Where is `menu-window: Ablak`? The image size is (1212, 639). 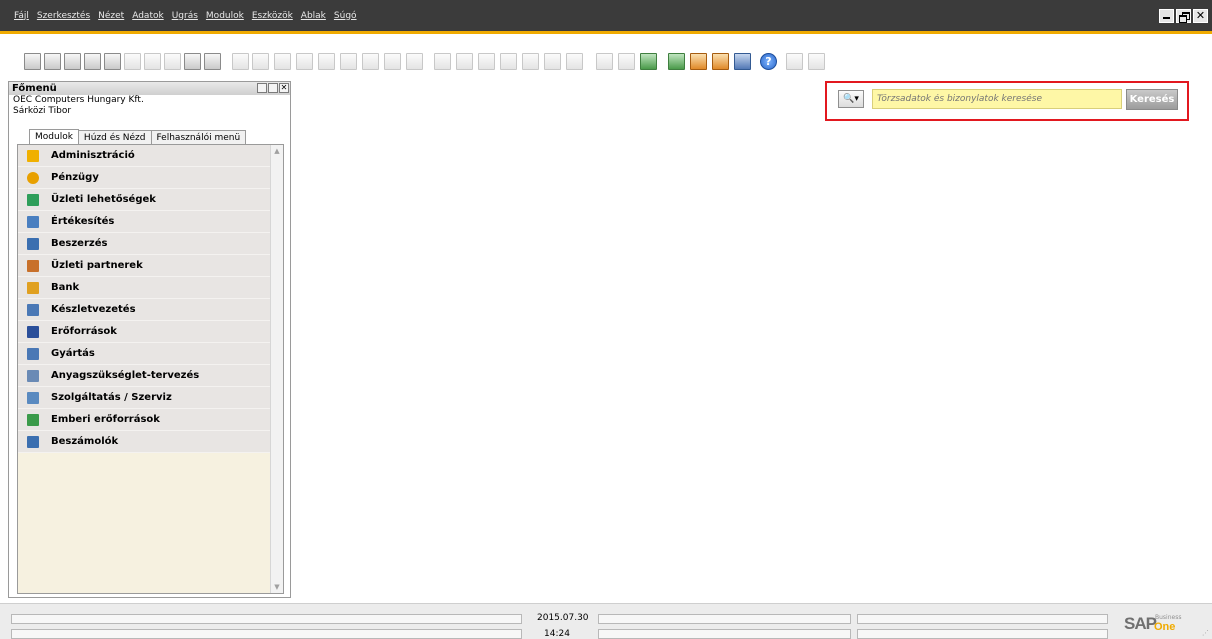 menu-window: Ablak is located at coordinates (313, 16).